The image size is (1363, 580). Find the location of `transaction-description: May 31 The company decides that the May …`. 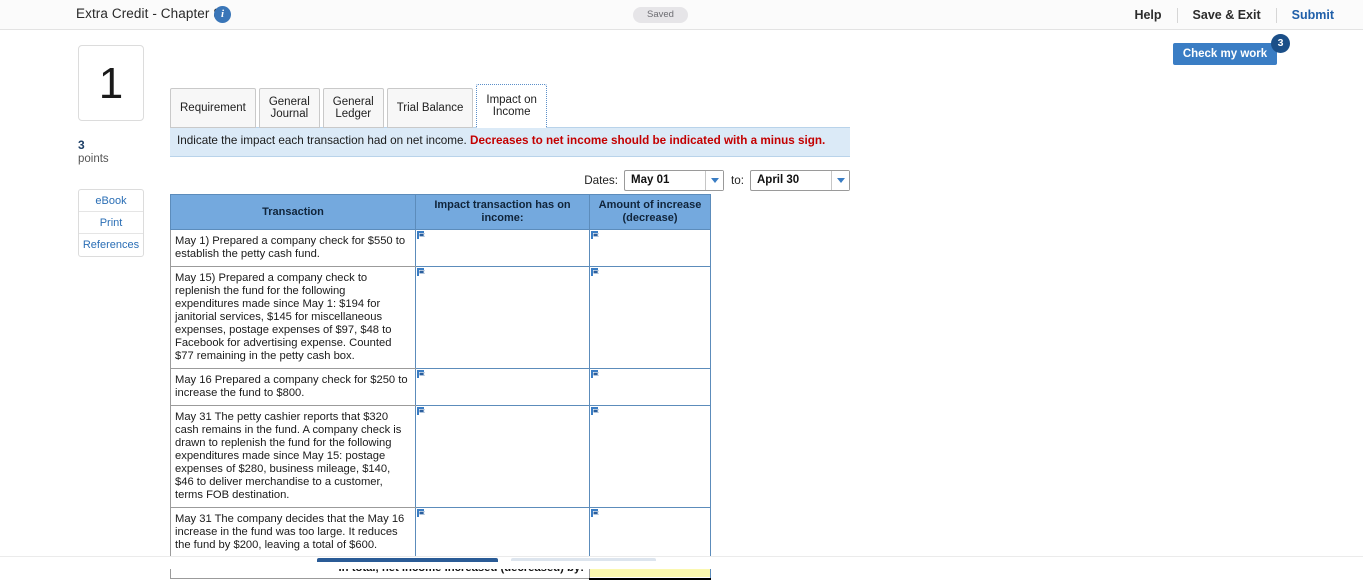

transaction-description: May 31 The company decides that the May … is located at coordinates (293, 532).